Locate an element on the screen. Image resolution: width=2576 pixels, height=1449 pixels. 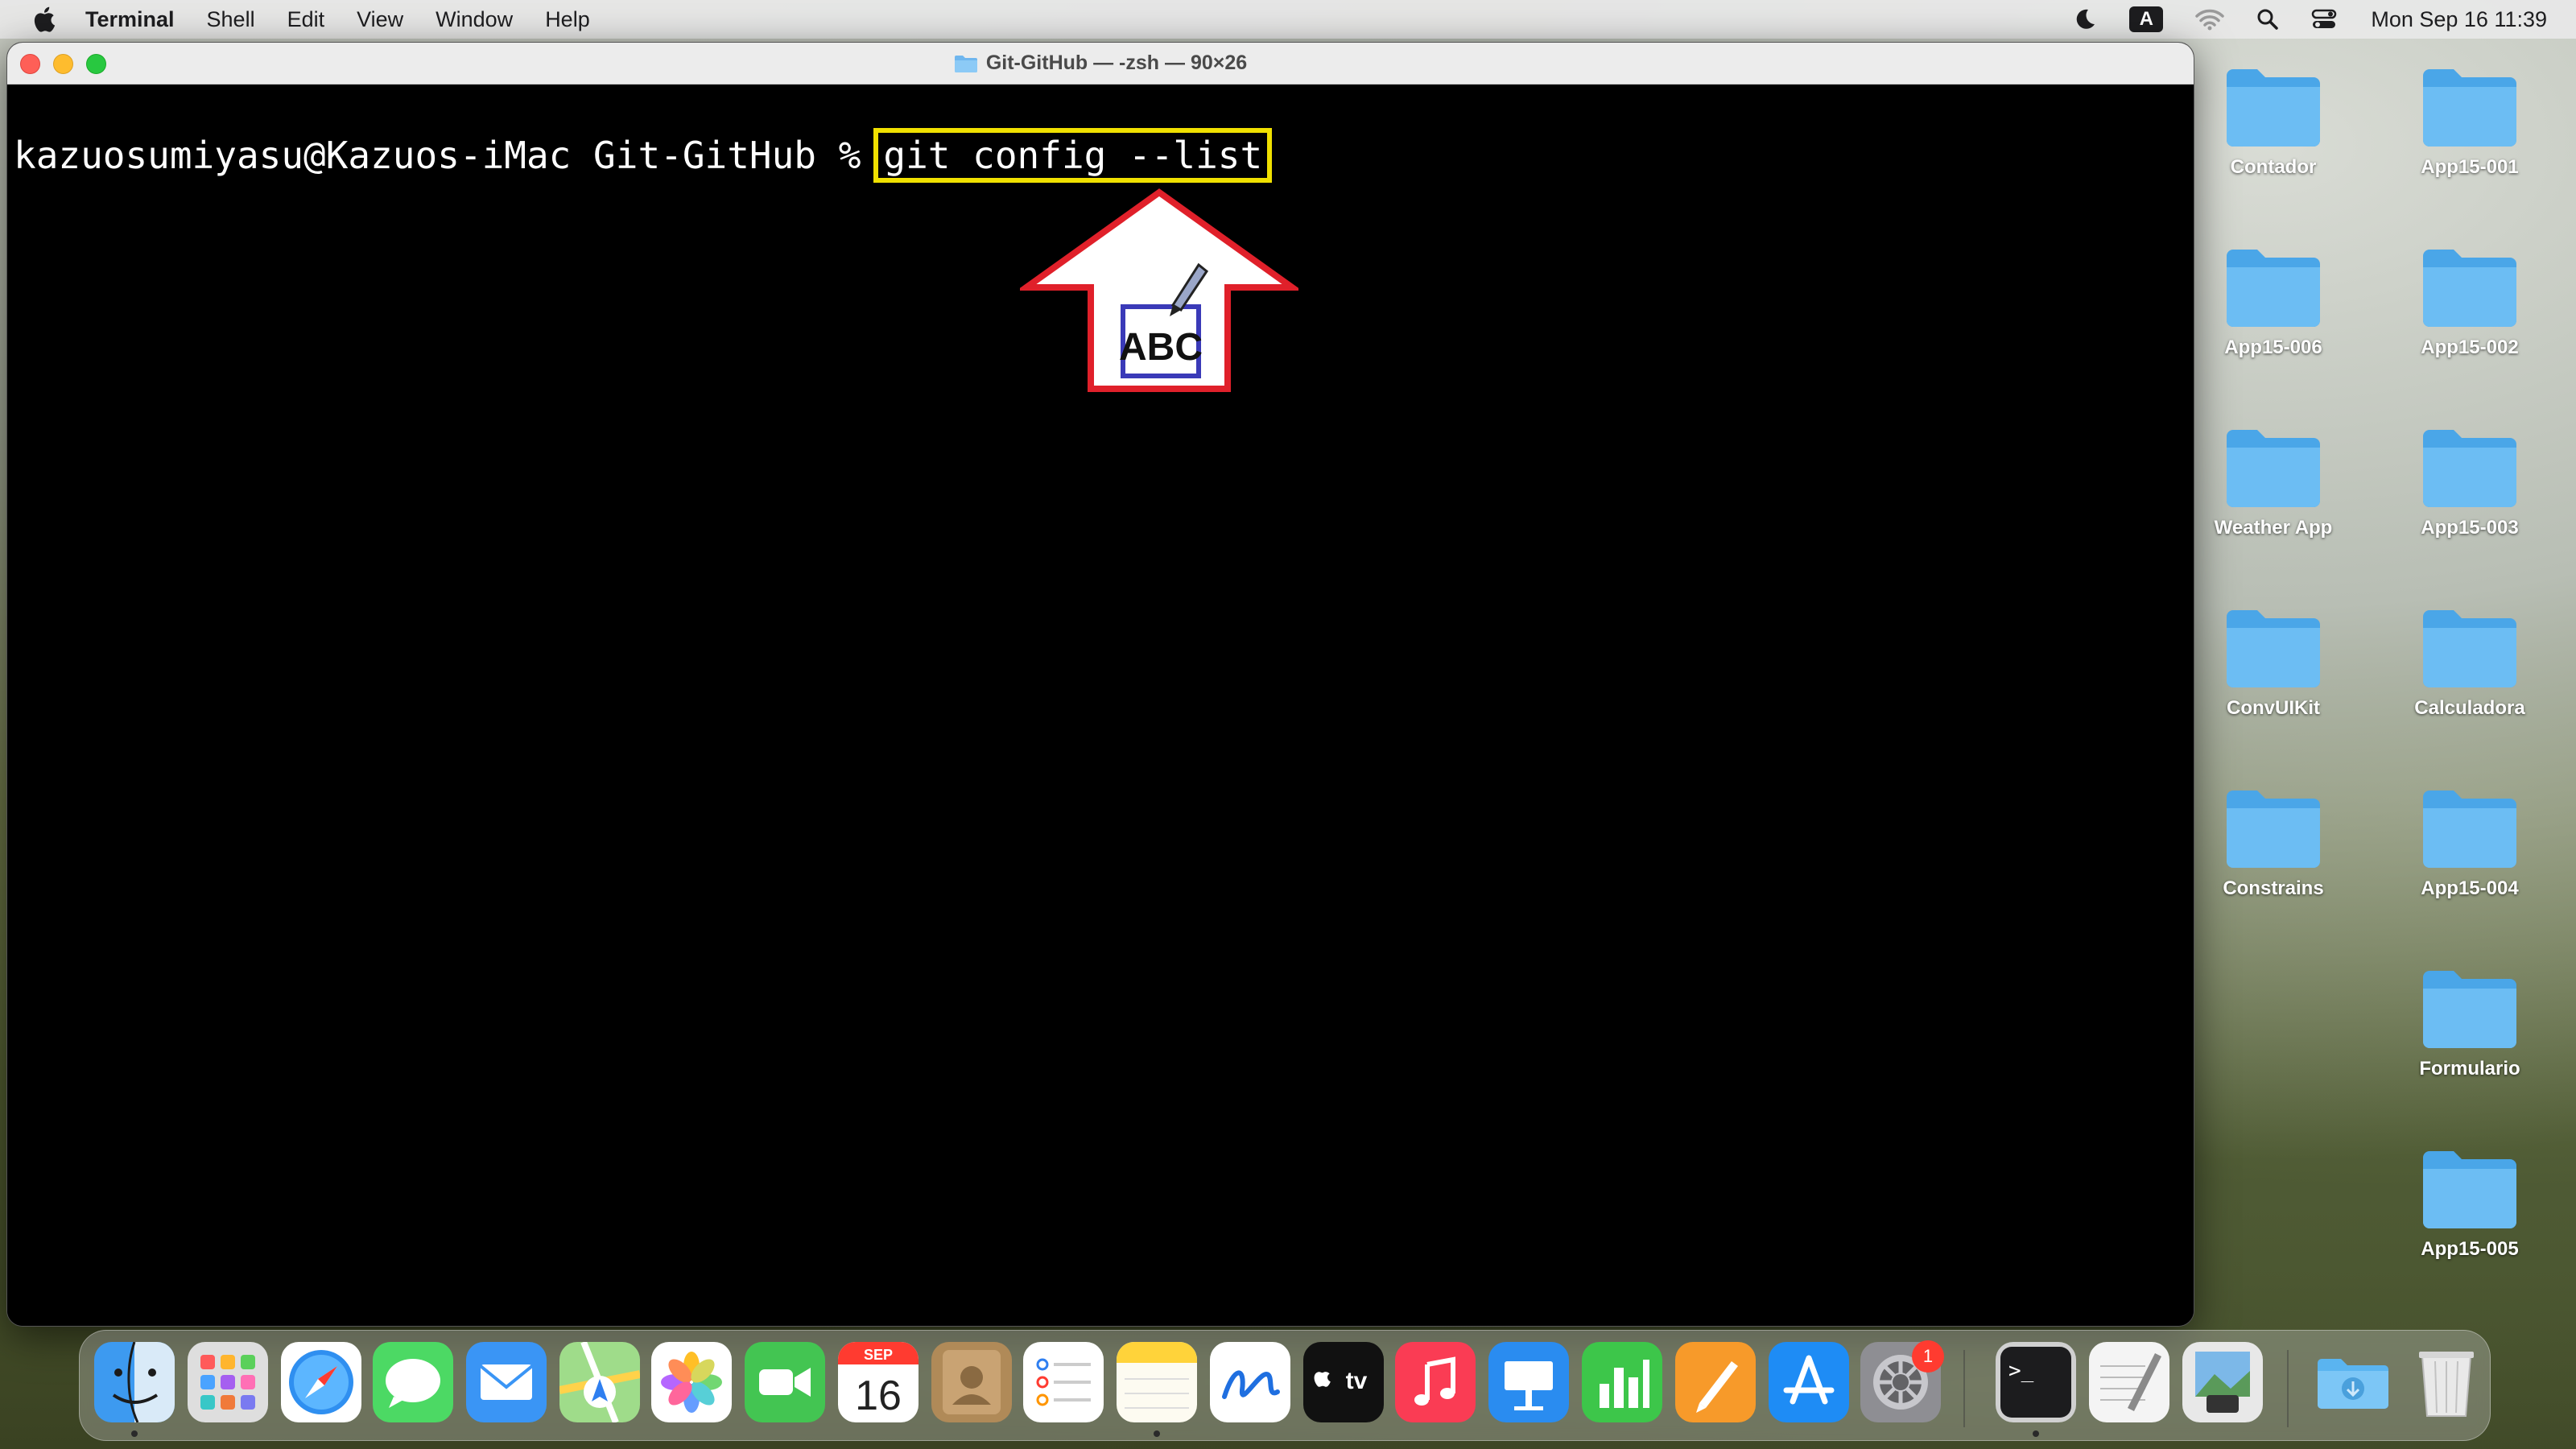
photos-icon is located at coordinates (691, 1382).